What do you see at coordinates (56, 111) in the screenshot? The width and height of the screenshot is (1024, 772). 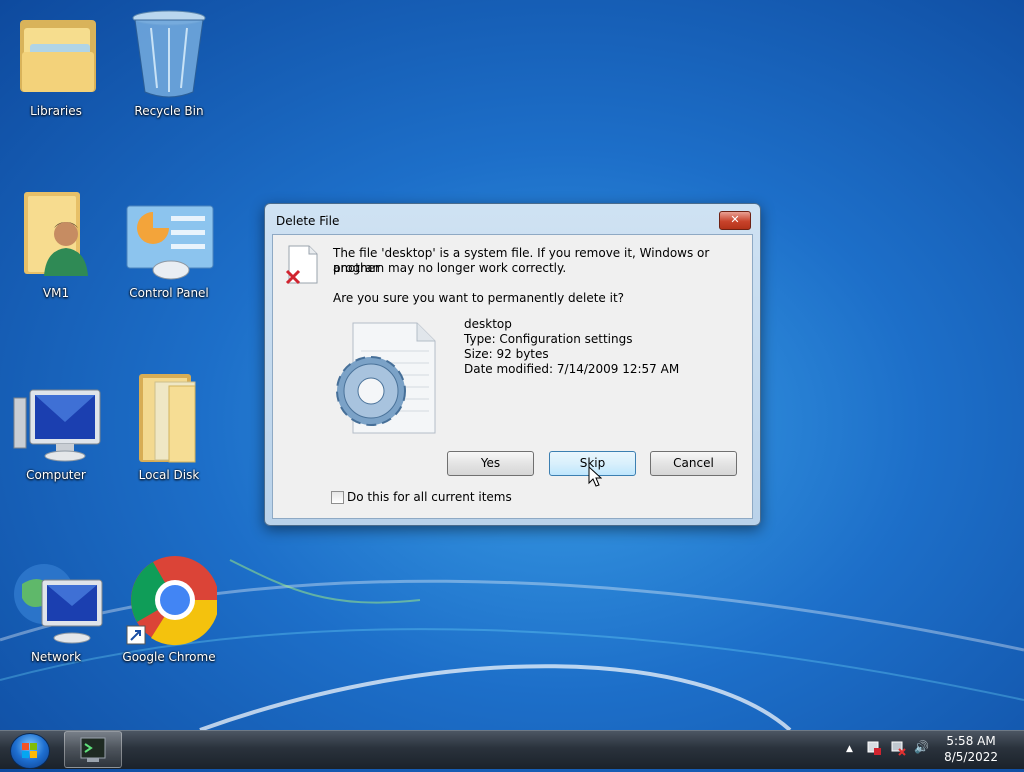 I see `desktop-icon-label: Libraries` at bounding box center [56, 111].